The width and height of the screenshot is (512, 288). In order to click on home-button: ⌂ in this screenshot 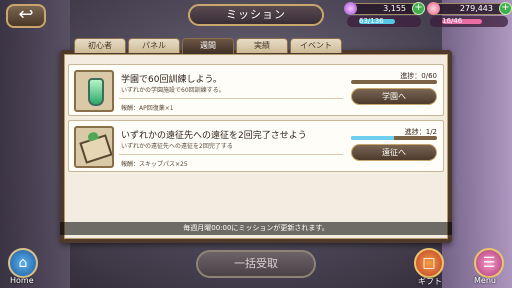, I will do `click(23, 263)`.